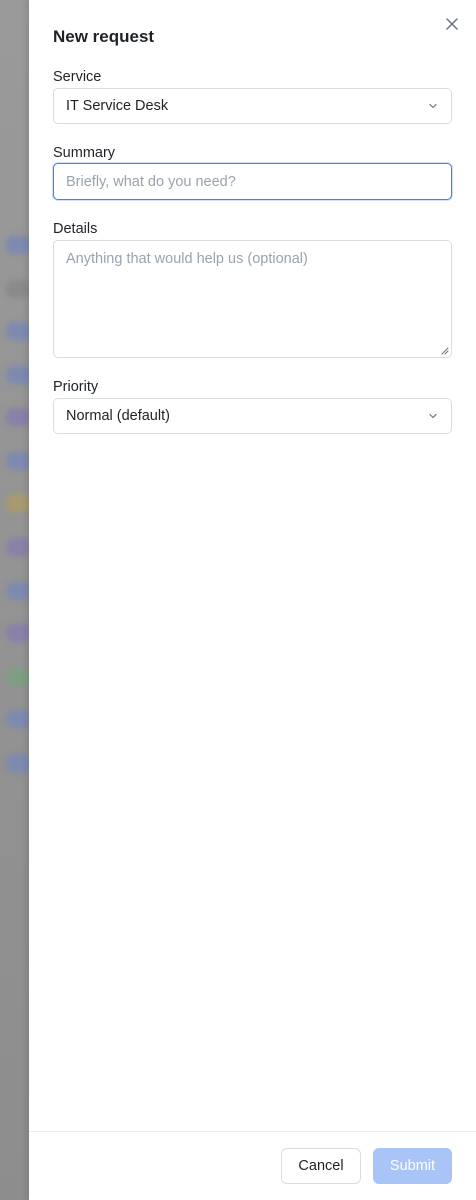  I want to click on dialog-footer: Cancel Submit, so click(252, 1165).